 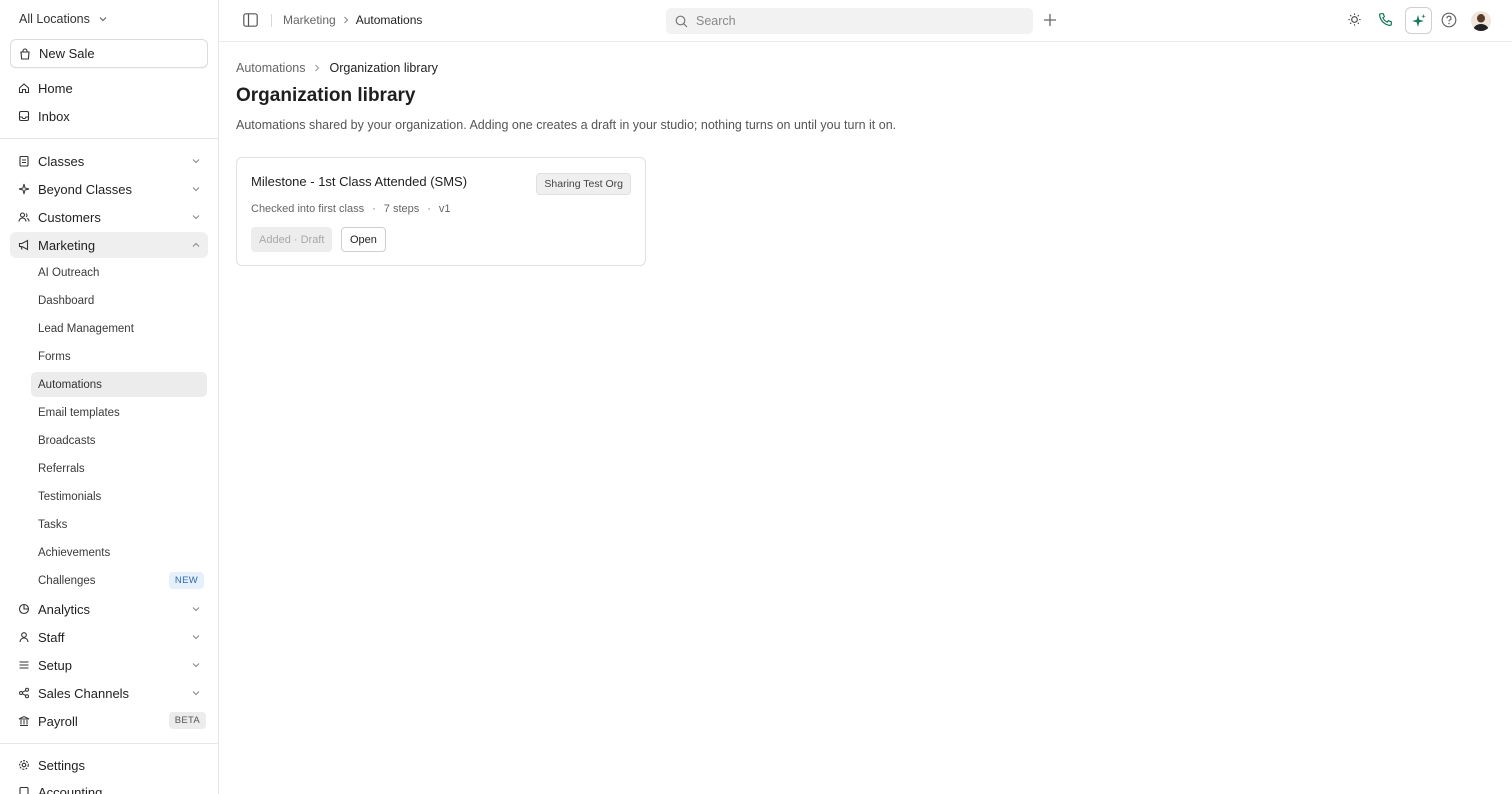 I want to click on sidebar-subitem-label: Dashboard, so click(x=66, y=300).